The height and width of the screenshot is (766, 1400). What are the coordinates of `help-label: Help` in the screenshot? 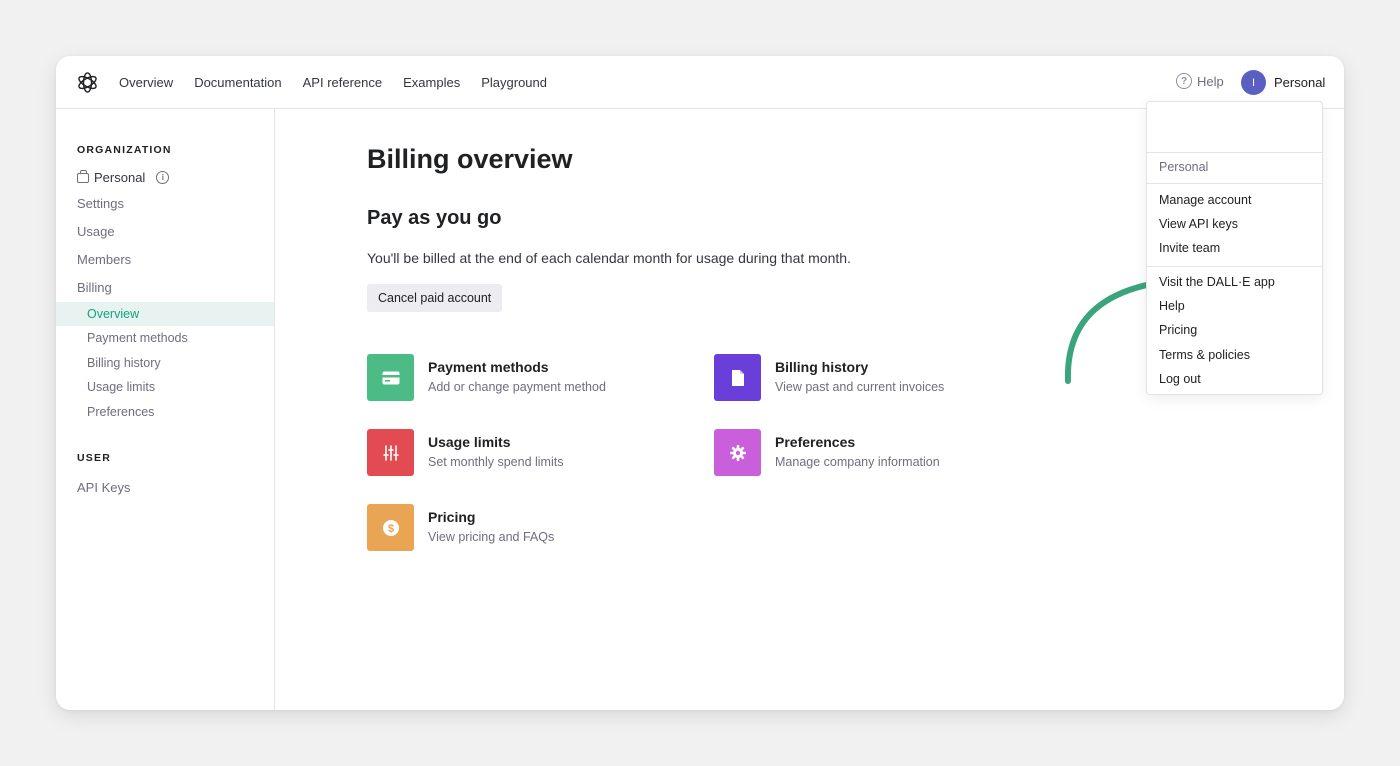 It's located at (1210, 81).